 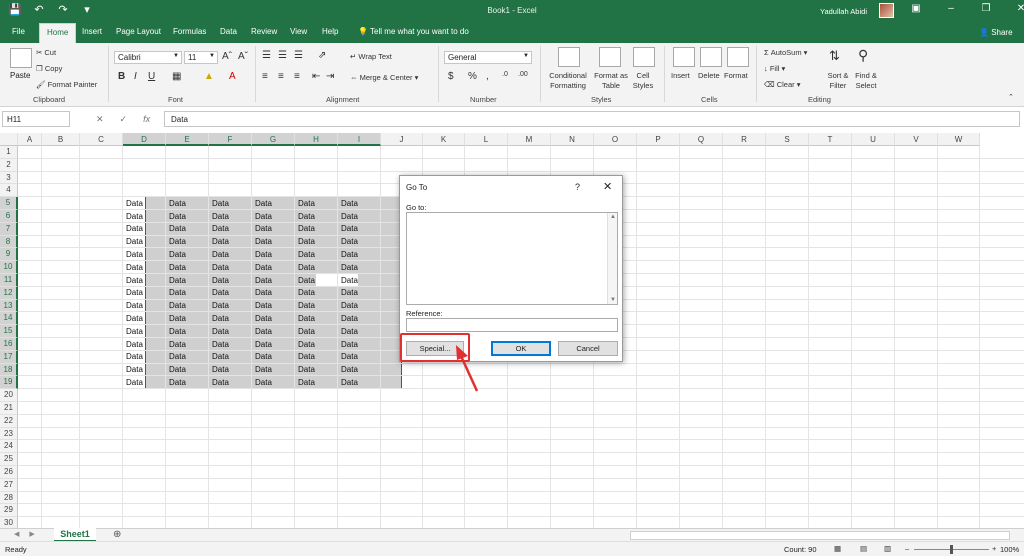 What do you see at coordinates (469, 373) in the screenshot?
I see `arrow-shaft` at bounding box center [469, 373].